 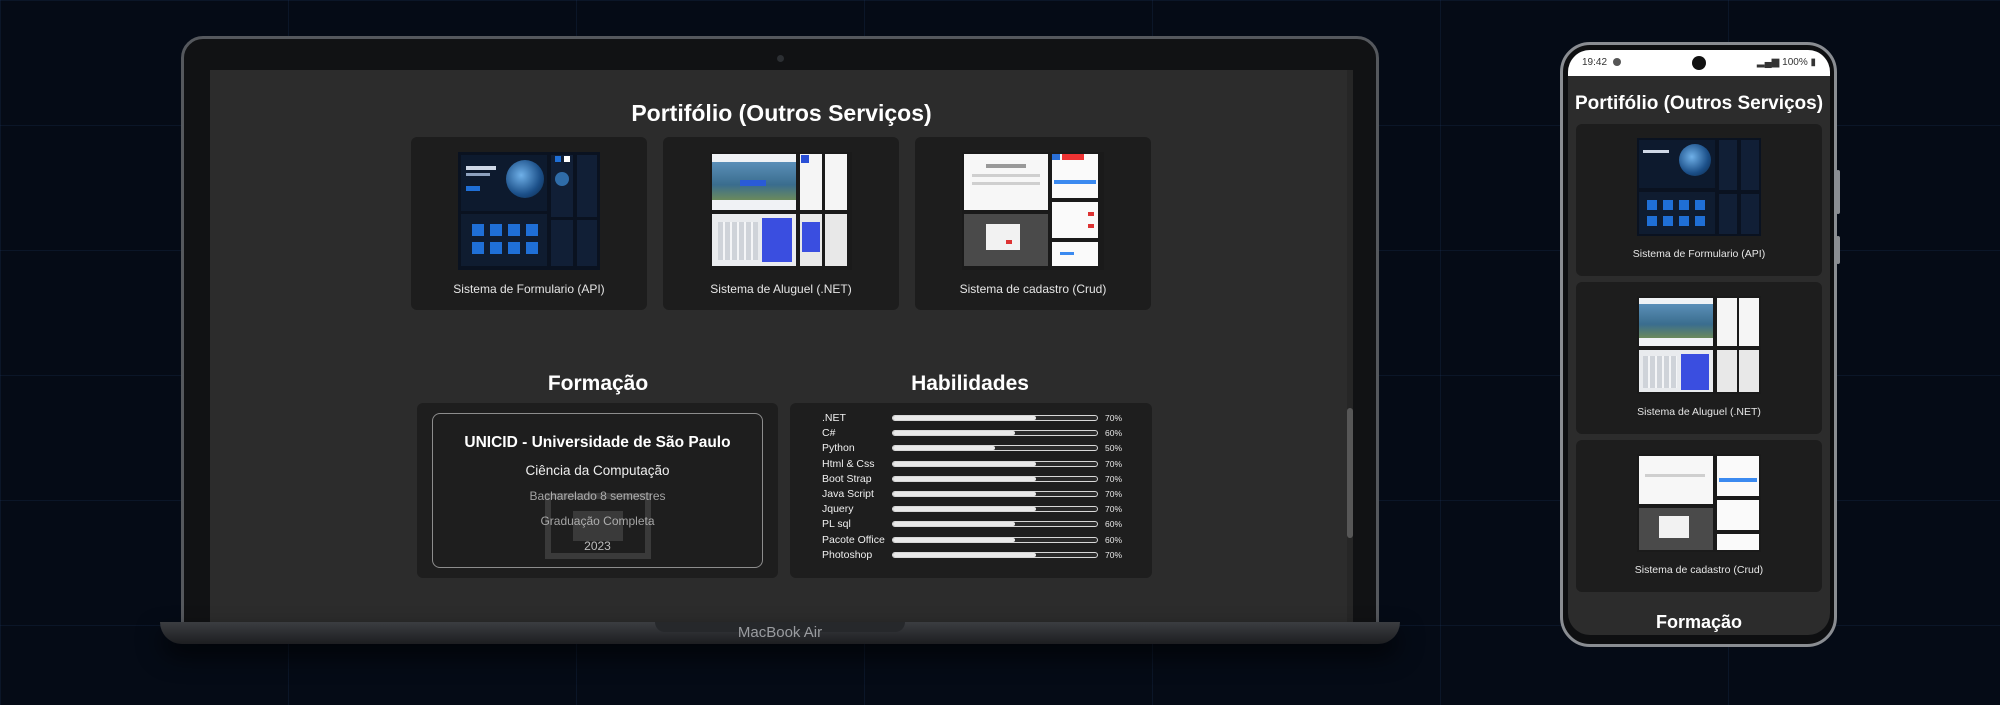 What do you see at coordinates (848, 463) in the screenshot?
I see `skill-name: Html & Css` at bounding box center [848, 463].